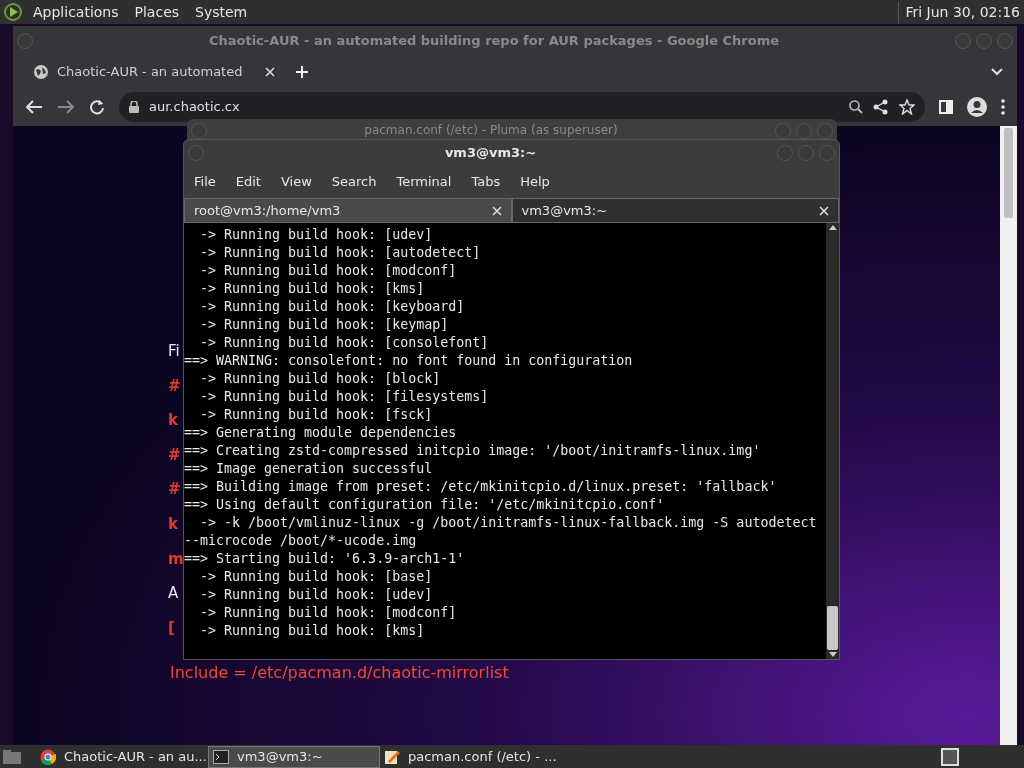 Image resolution: width=1024 pixels, height=768 pixels. I want to click on scroll-up-arrow-icon, so click(832, 227).